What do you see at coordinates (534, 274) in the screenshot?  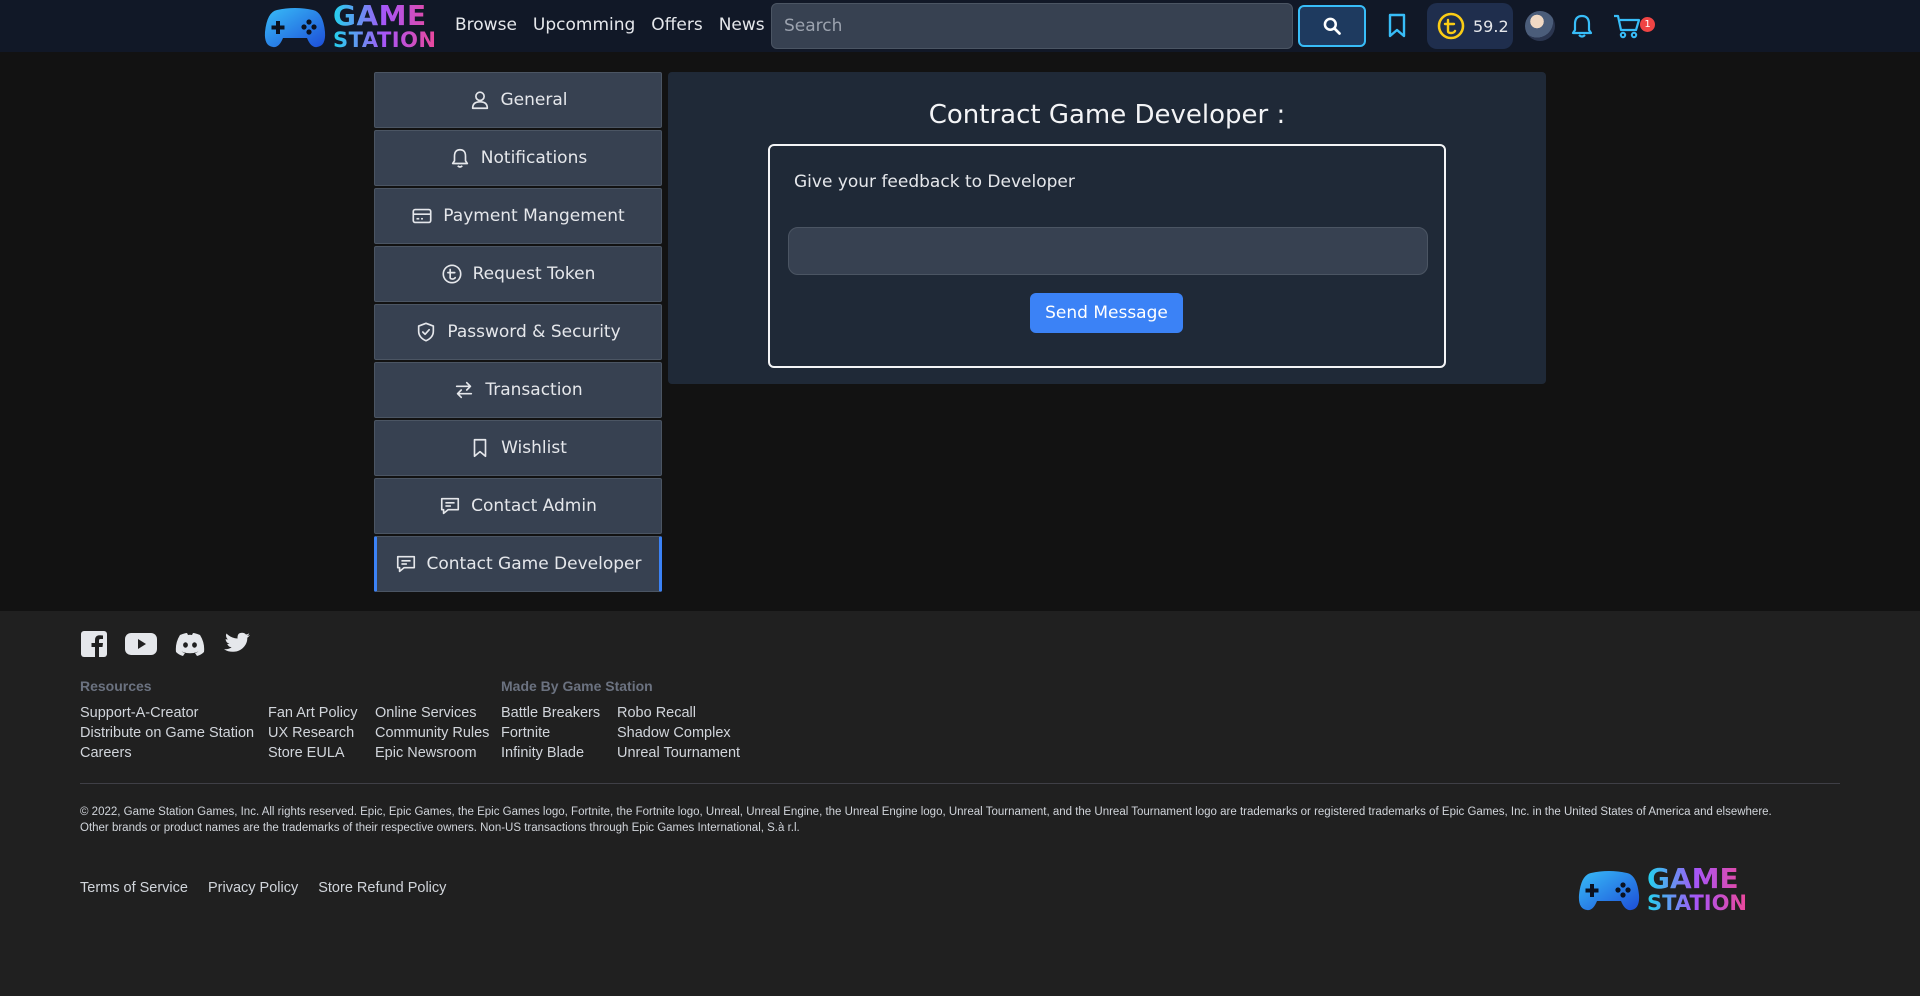 I see `sidebar-item-label: Request Token` at bounding box center [534, 274].